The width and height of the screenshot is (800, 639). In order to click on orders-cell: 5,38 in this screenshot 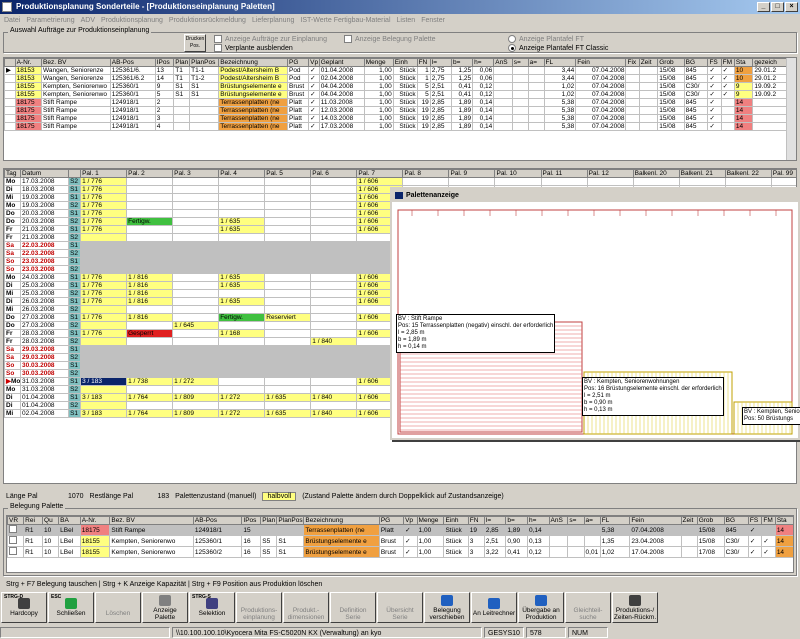, I will do `click(560, 126)`.